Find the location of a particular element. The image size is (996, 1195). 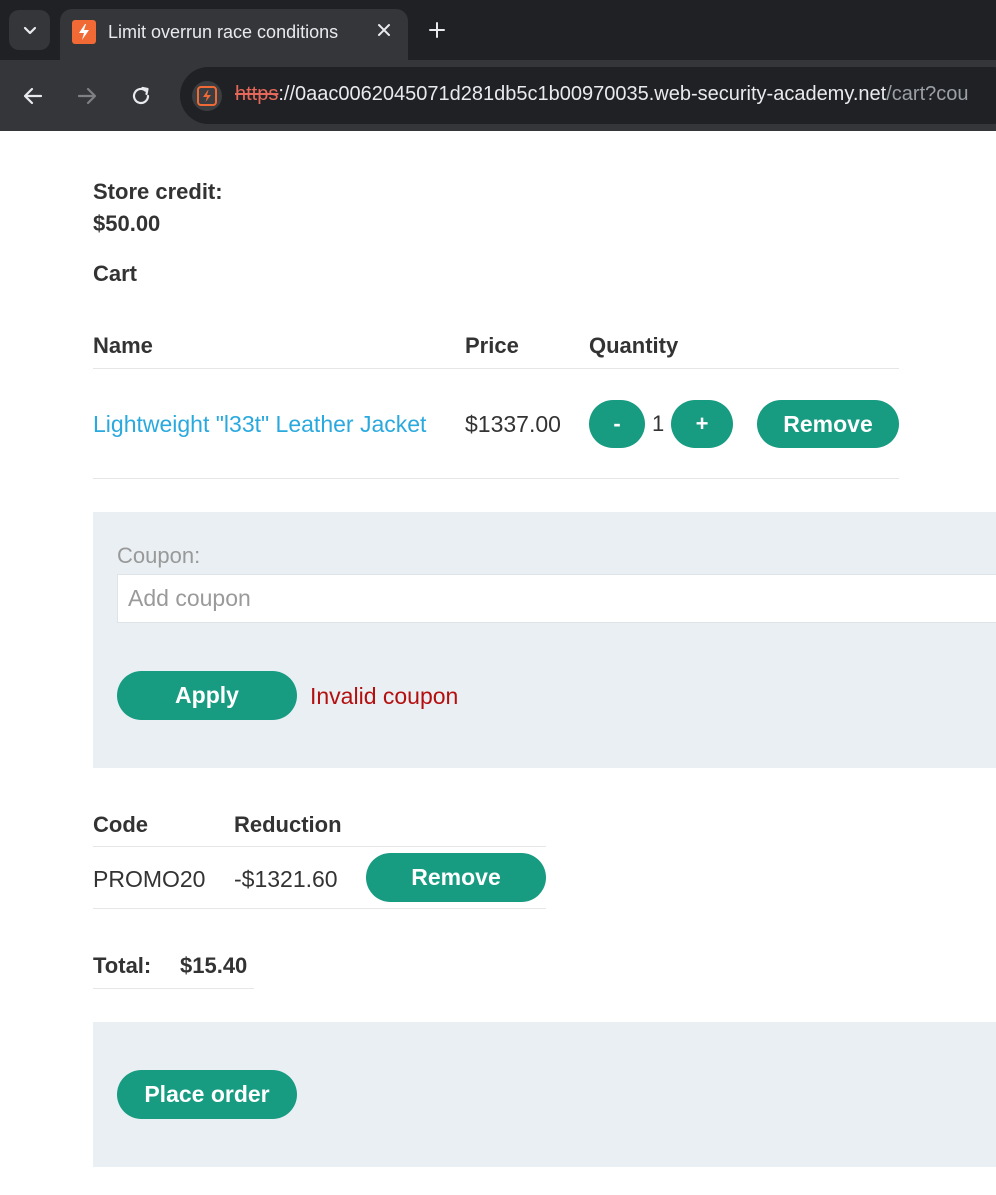

tab-search-button is located at coordinates (29, 30).